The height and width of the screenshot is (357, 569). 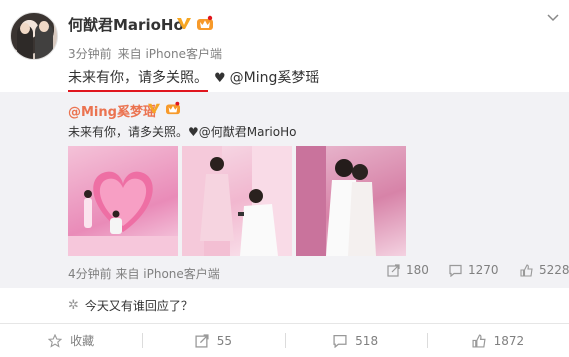 I want to click on repost-forward-count: 180, so click(x=417, y=270).